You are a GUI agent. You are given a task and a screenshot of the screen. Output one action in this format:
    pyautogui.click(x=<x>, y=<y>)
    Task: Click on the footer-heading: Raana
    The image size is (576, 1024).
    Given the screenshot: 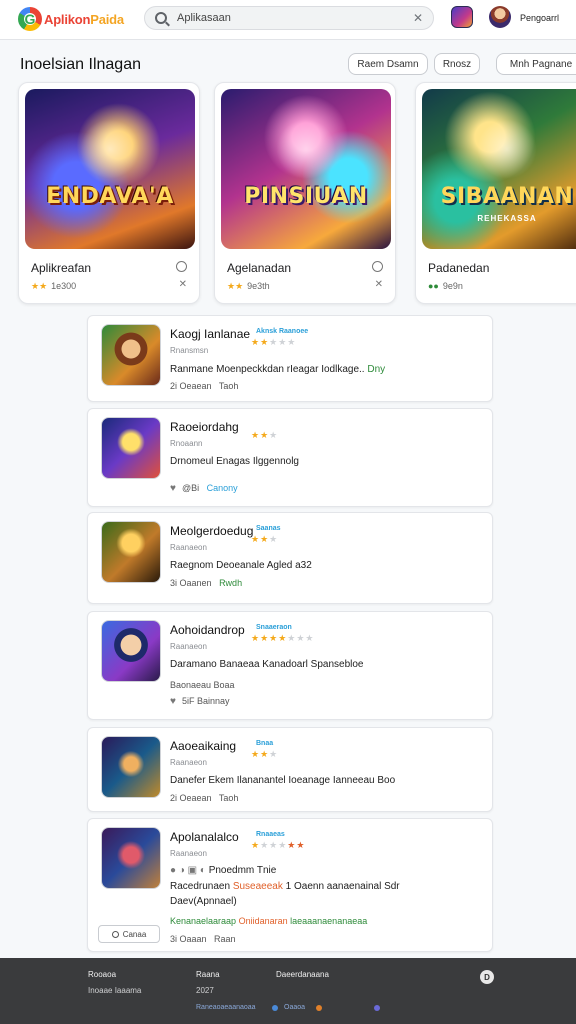 What is the action you would take?
    pyautogui.click(x=208, y=974)
    